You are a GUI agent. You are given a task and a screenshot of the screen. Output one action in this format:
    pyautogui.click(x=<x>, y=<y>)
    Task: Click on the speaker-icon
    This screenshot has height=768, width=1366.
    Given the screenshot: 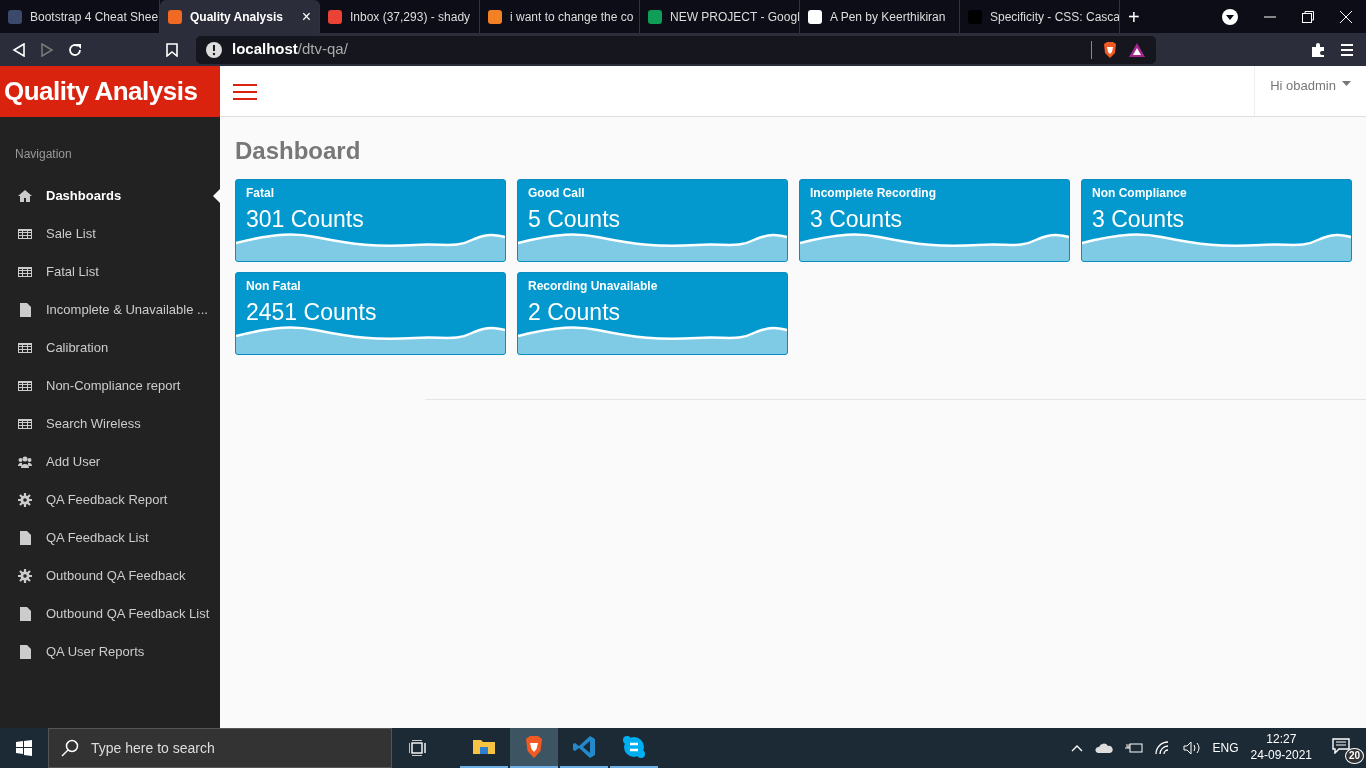 What is the action you would take?
    pyautogui.click(x=1191, y=748)
    